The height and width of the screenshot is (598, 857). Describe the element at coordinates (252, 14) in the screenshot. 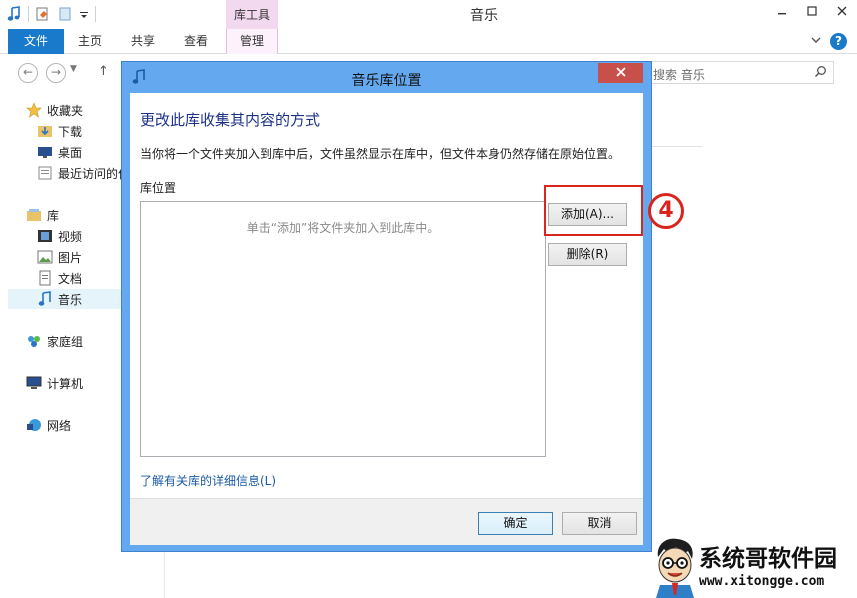

I see `library-tools-tab-group: 库工具` at that location.